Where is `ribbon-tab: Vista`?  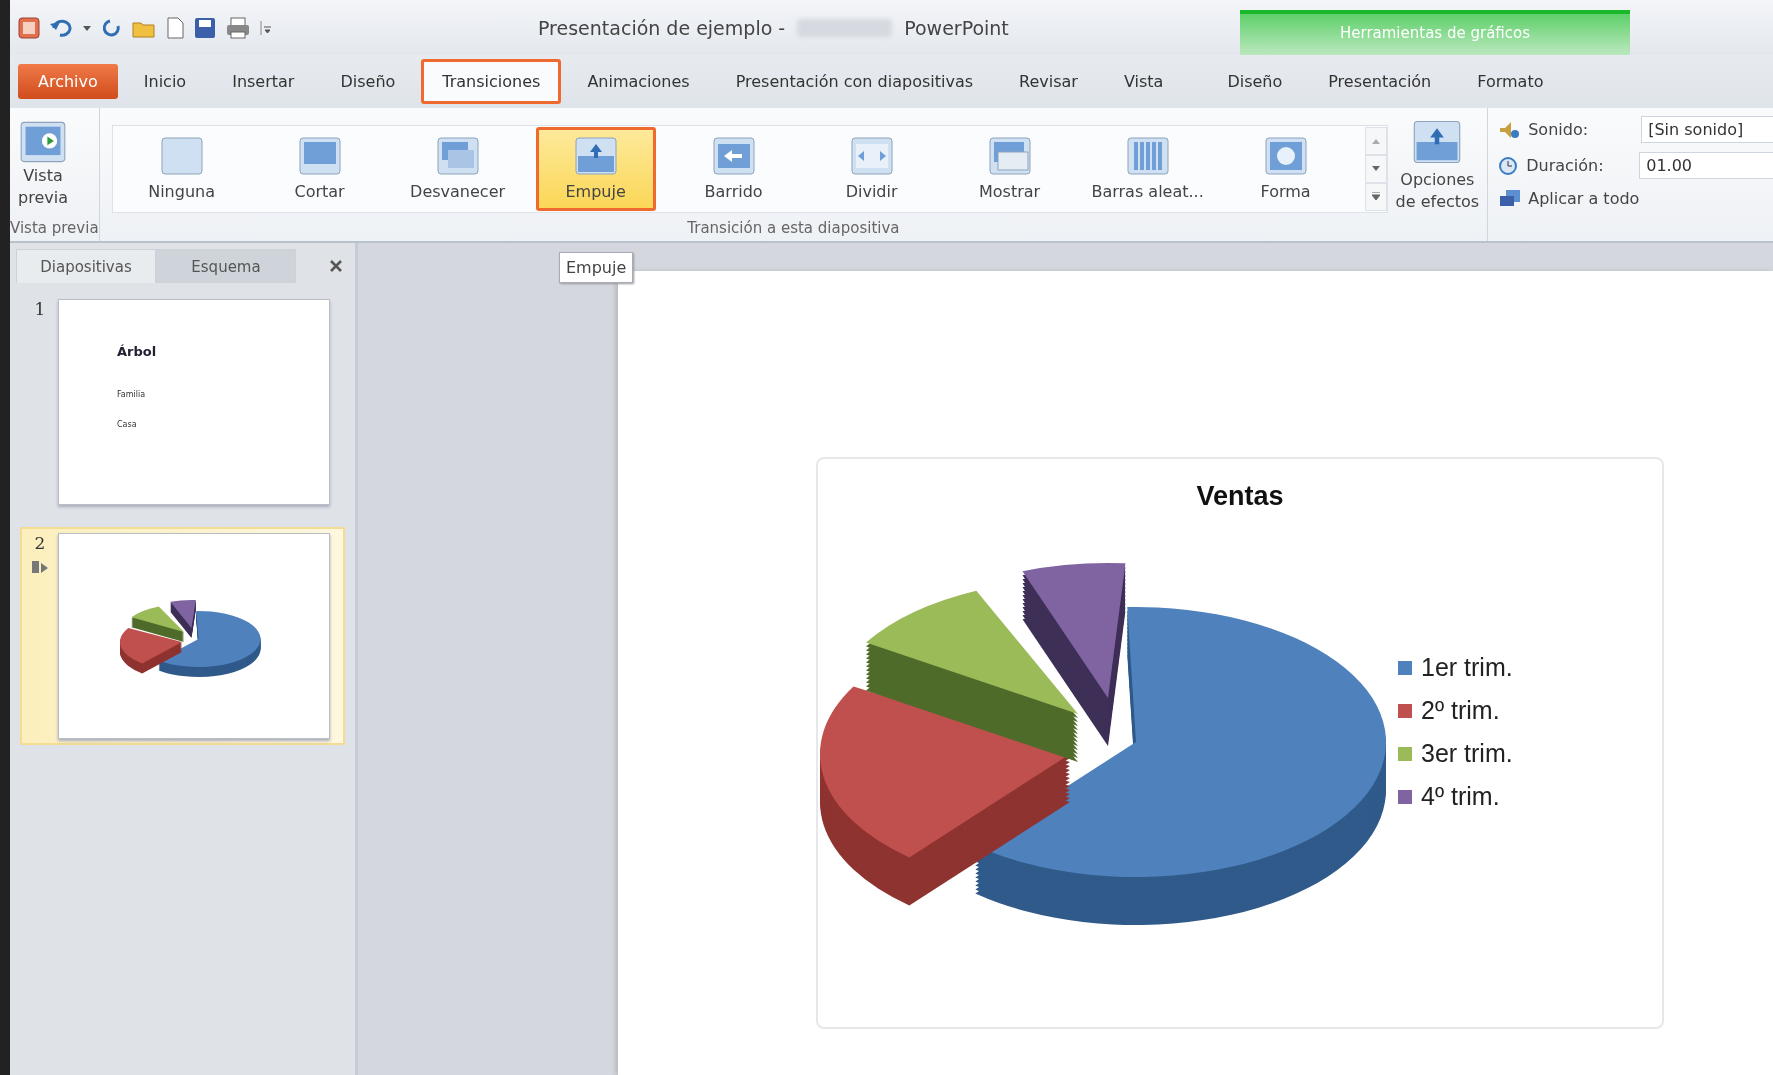
ribbon-tab: Vista is located at coordinates (1143, 81).